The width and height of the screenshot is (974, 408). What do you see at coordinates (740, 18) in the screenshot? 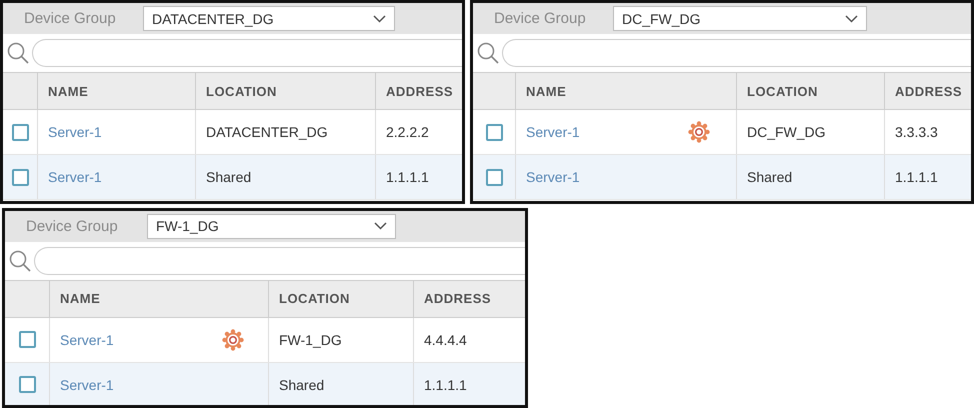
I see `device-group-dropdown: DC_FW_DG` at bounding box center [740, 18].